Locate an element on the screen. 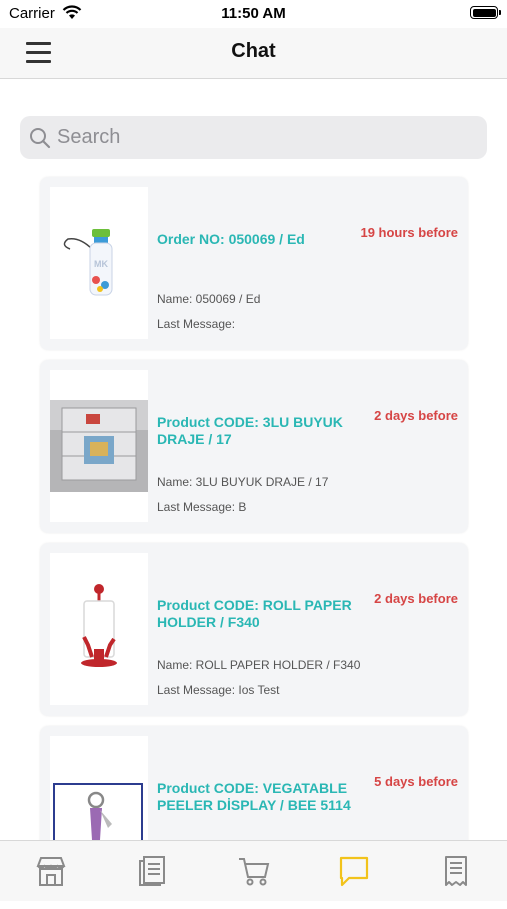  chat-title: Product CODE: ROLL PAPER HOLDER / F340 is located at coordinates (254, 613).